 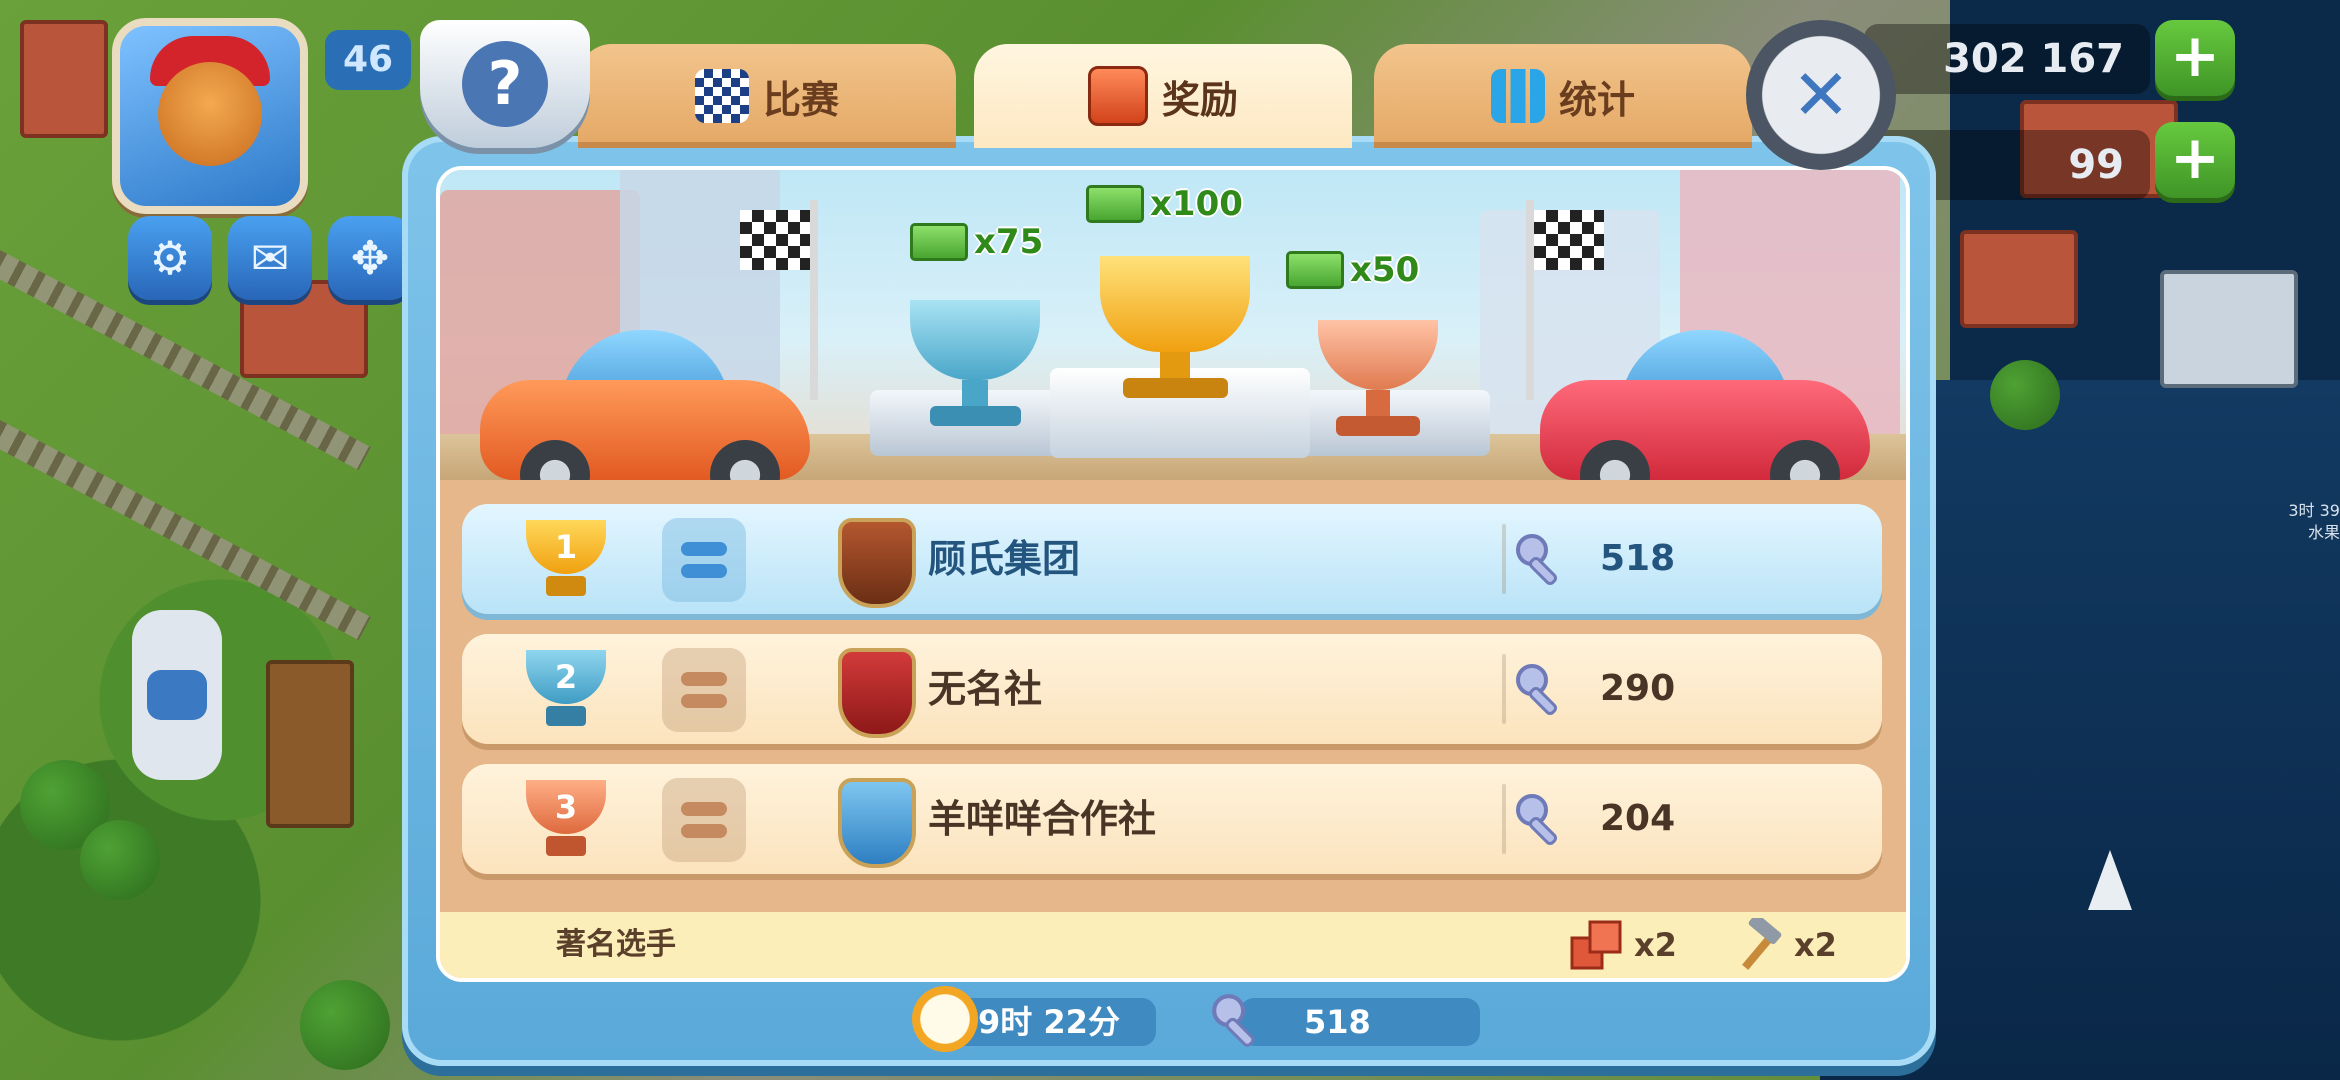 I want to click on silver-rank-trophy-icon: 2, so click(x=566, y=690).